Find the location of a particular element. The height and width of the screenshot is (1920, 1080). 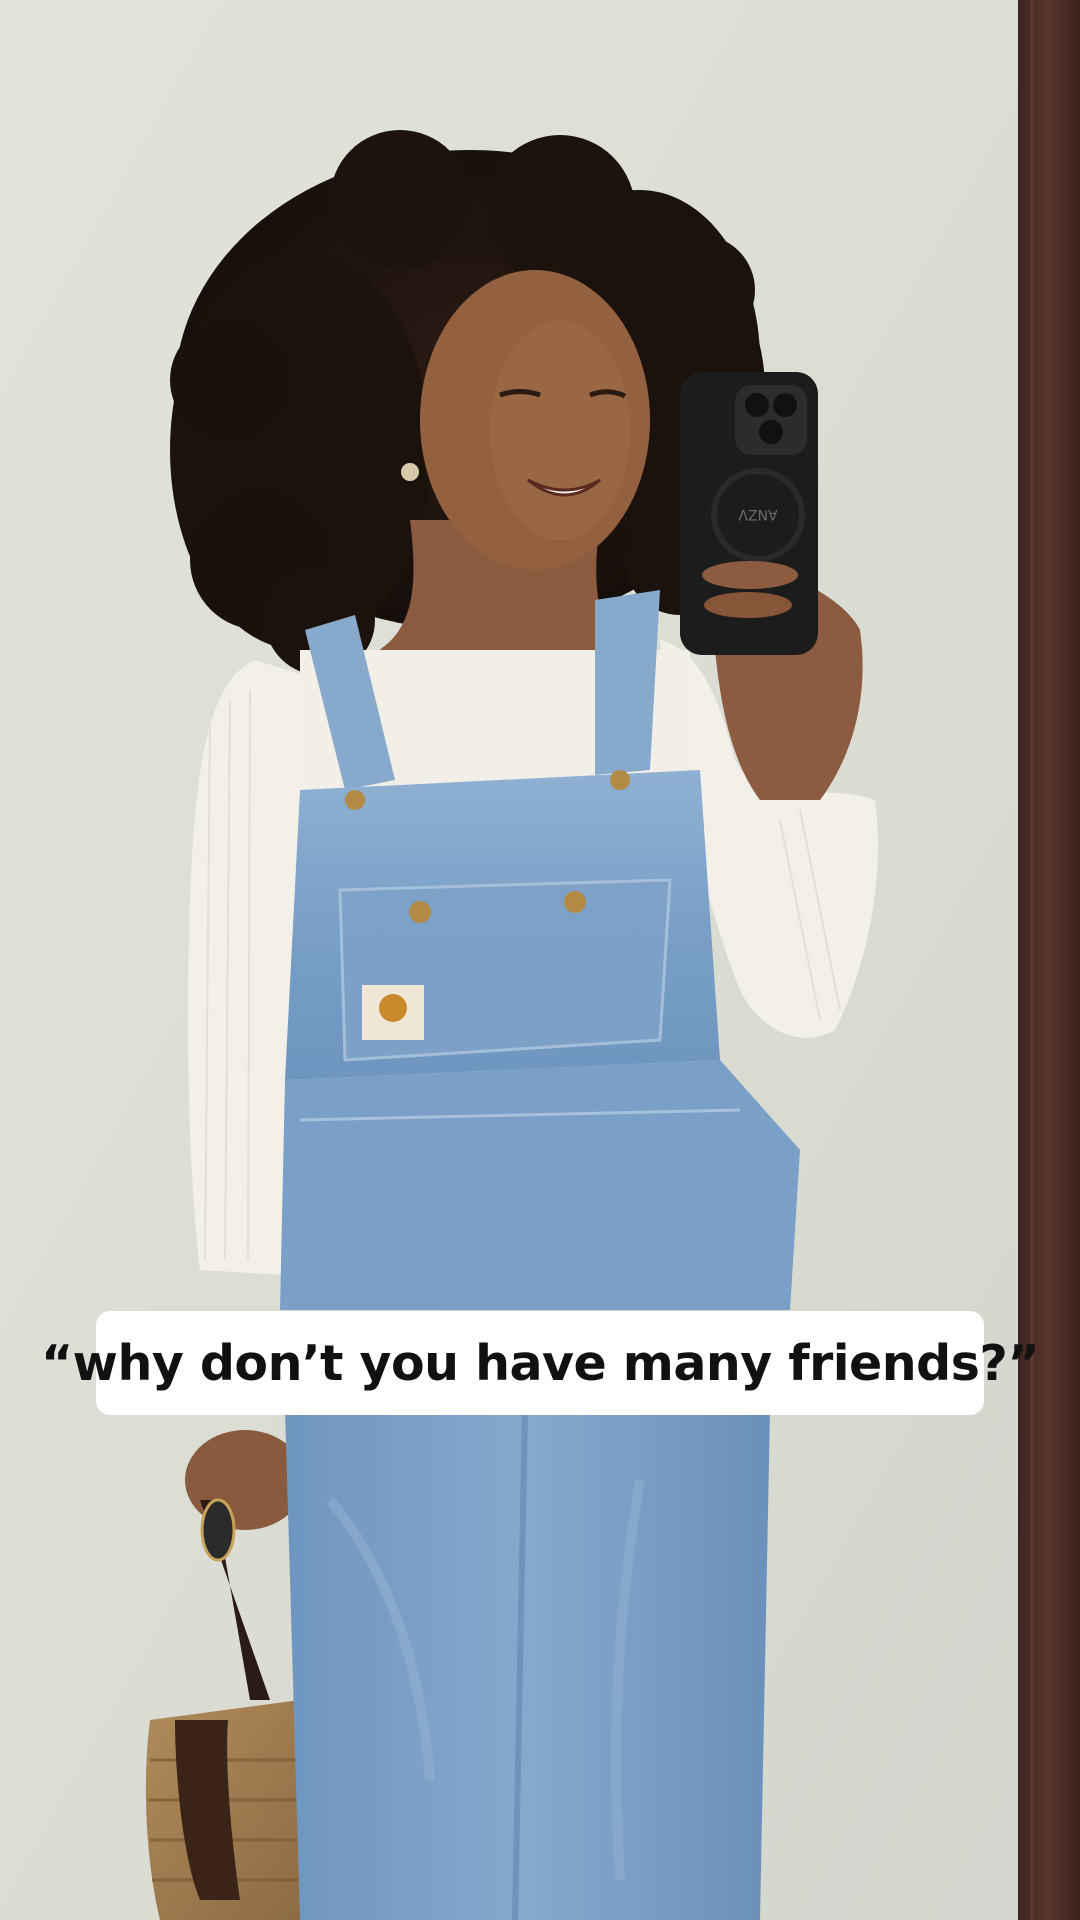

caption-box: “why don’t you have many friends?” is located at coordinates (540, 1363).